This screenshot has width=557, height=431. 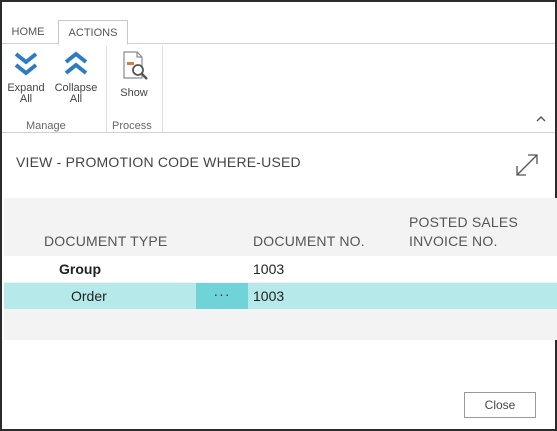 What do you see at coordinates (46, 126) in the screenshot?
I see `group-label-manage: Manage` at bounding box center [46, 126].